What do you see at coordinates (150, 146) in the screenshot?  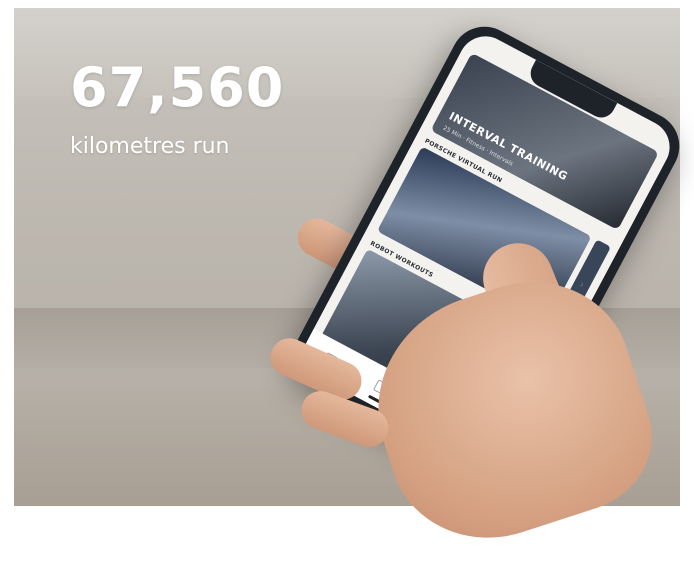 I see `stat-label: kilometres run` at bounding box center [150, 146].